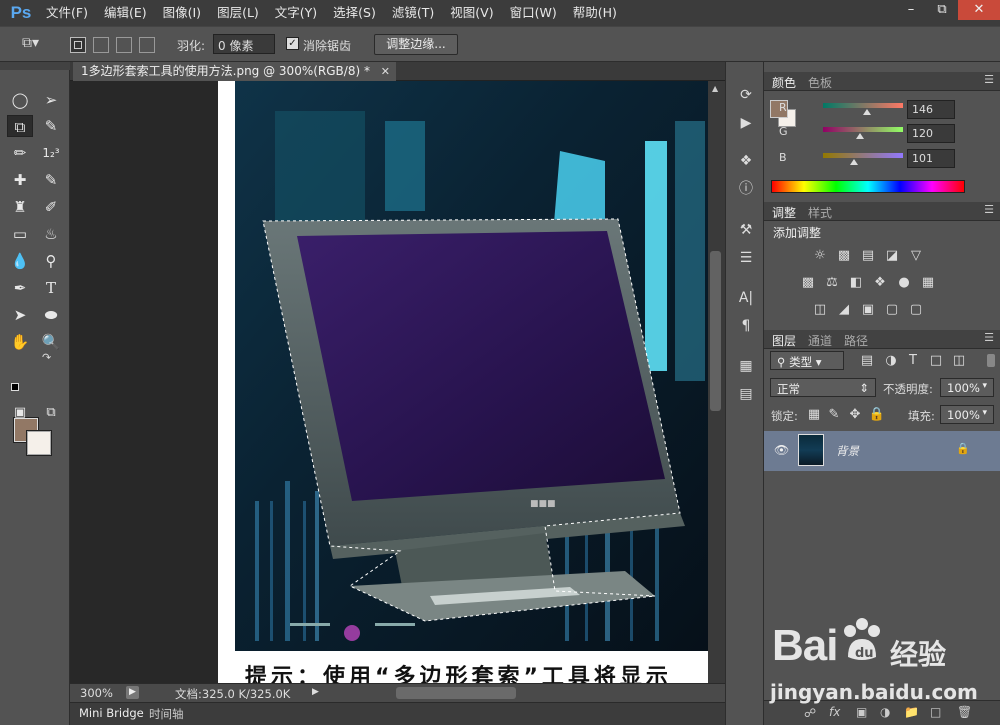 This screenshot has width=1000, height=725. Describe the element at coordinates (967, 414) in the screenshot. I see `fill-input: 100% ▾` at that location.